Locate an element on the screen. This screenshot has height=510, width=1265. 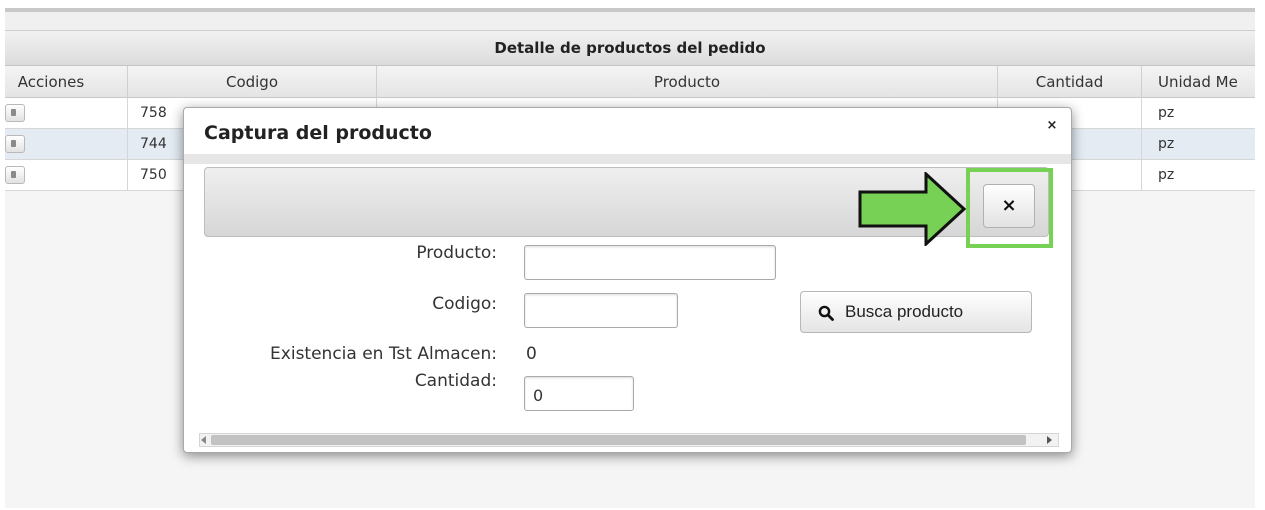
dialog-title: Captura del producto is located at coordinates (318, 133).